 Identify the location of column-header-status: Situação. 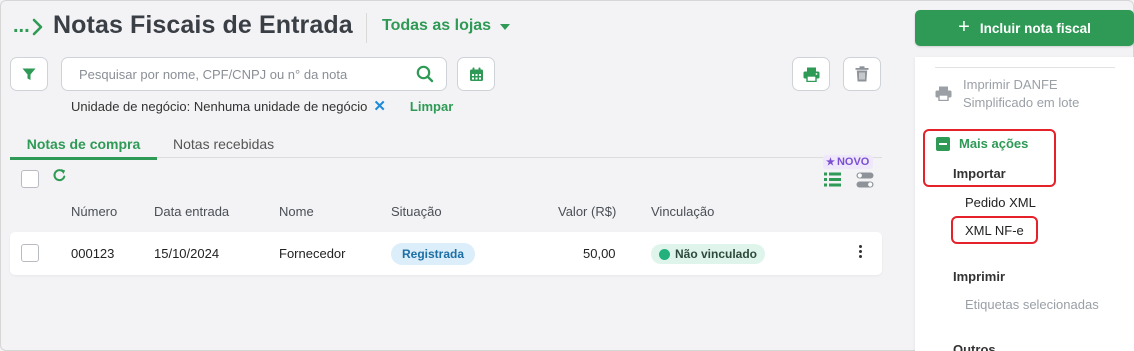
(416, 211).